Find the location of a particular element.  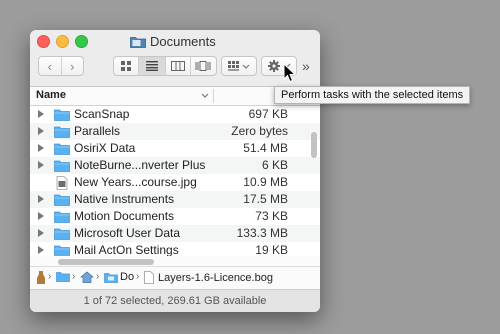

icon-view-icon is located at coordinates (126, 66).